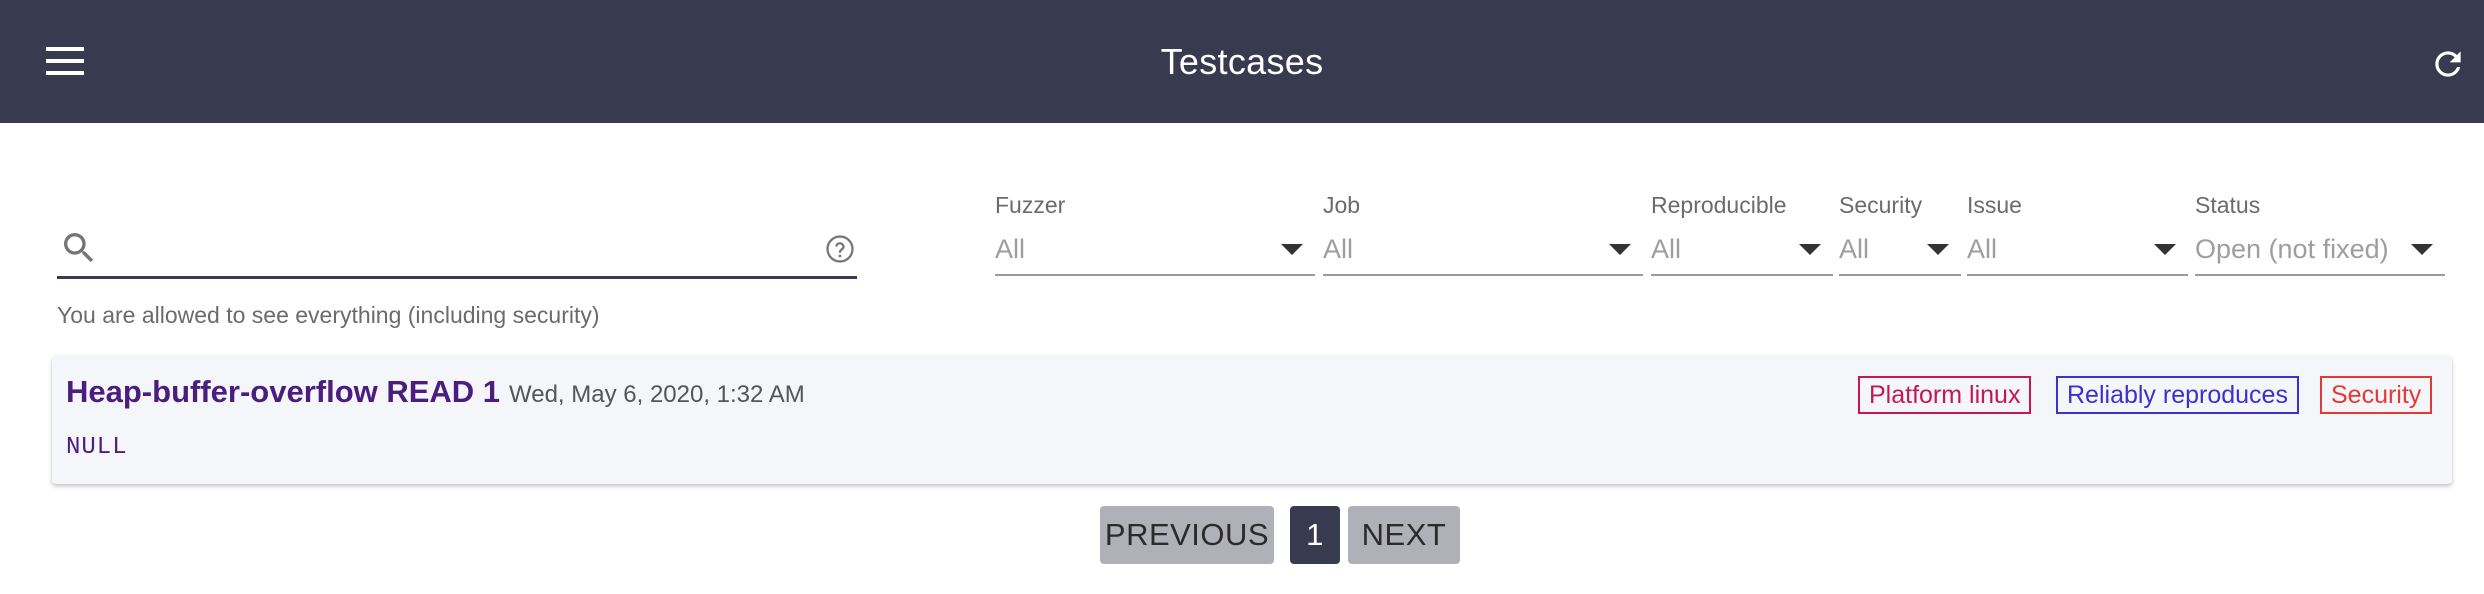  I want to click on filter-reproducible: Reproducible All, so click(1742, 234).